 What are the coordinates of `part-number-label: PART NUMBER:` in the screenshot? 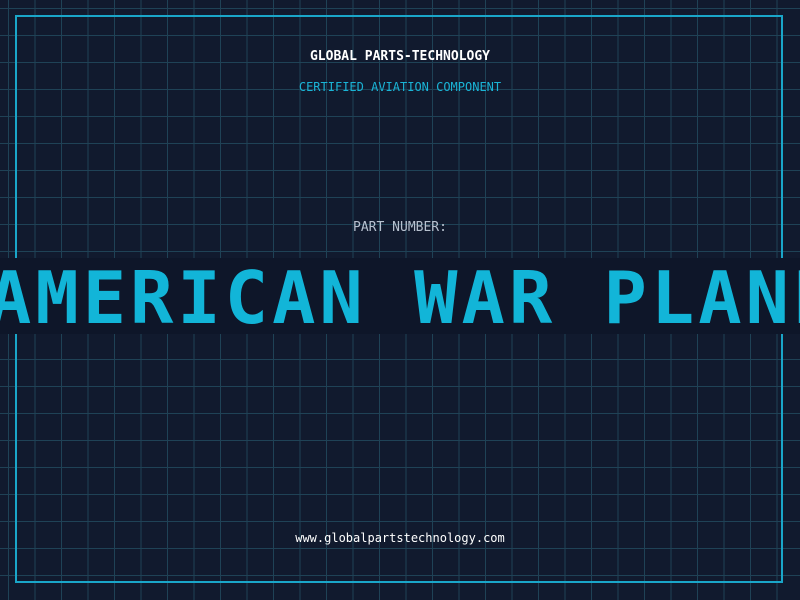 It's located at (400, 227).